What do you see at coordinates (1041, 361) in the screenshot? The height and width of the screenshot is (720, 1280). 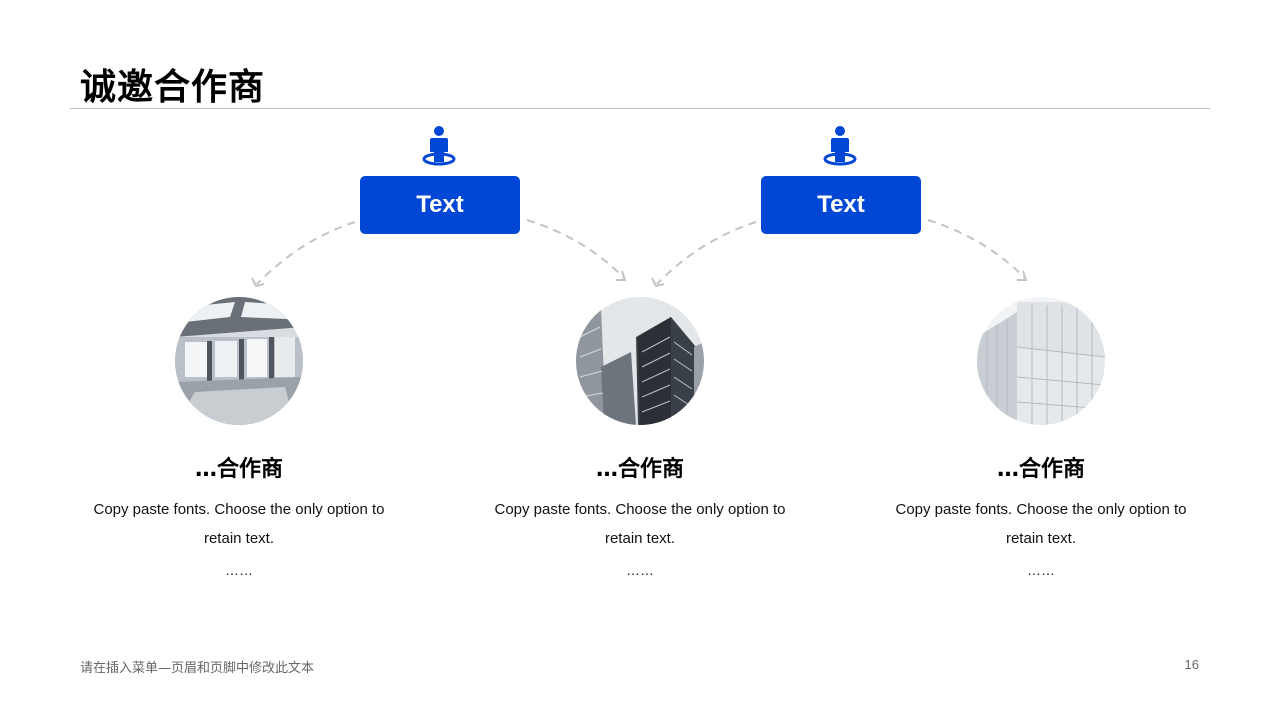 I see `white-facade-building-photo` at bounding box center [1041, 361].